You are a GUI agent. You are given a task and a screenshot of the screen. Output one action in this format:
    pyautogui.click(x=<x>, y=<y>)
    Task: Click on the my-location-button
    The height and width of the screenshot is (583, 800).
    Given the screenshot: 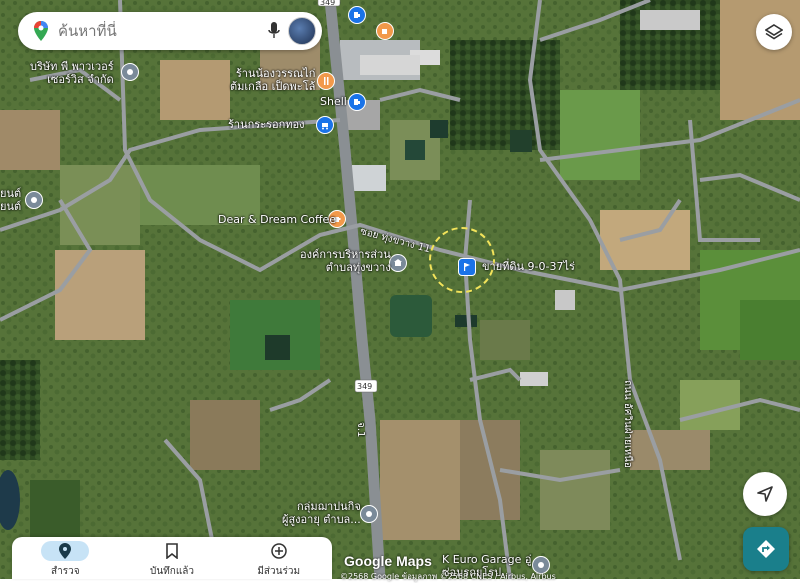 What is the action you would take?
    pyautogui.click(x=765, y=494)
    